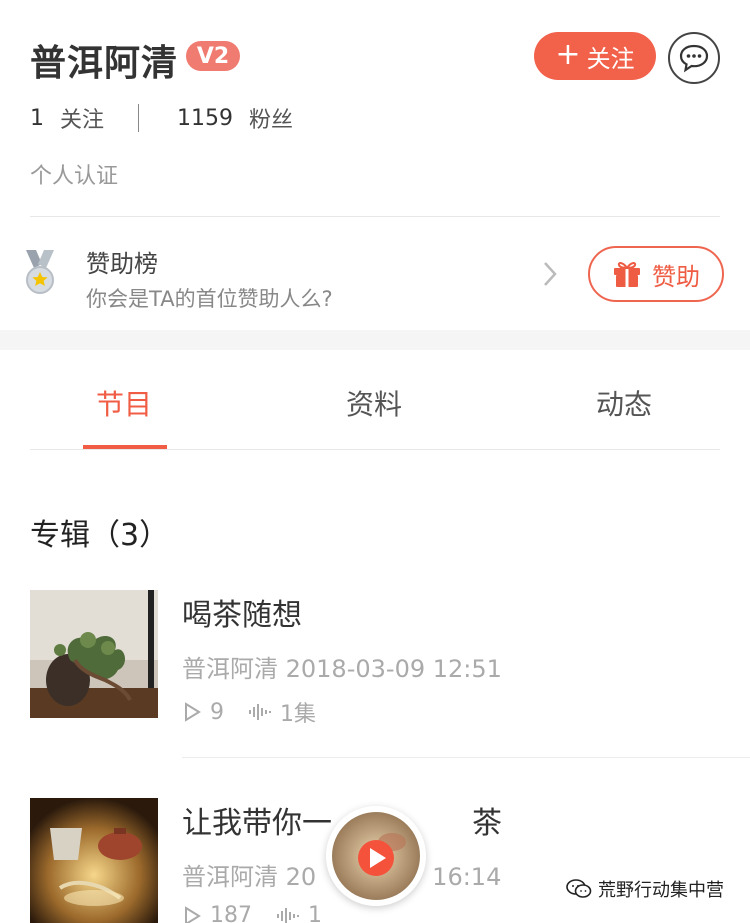 This screenshot has height=923, width=750. What do you see at coordinates (205, 118) in the screenshot?
I see `fans-count: 1159` at bounding box center [205, 118].